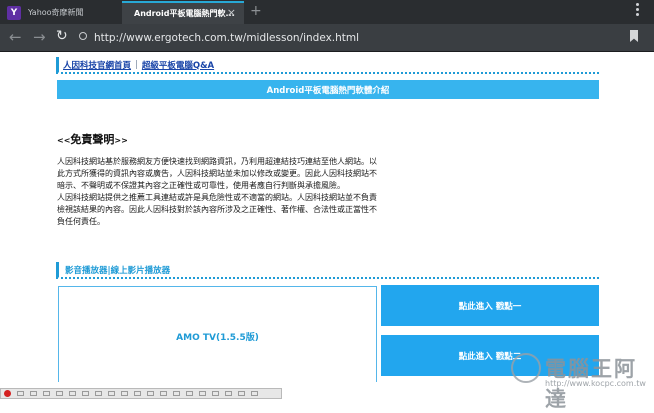 The width and height of the screenshot is (654, 413). What do you see at coordinates (231, 12) in the screenshot?
I see `close-tab-icon: ×` at bounding box center [231, 12].